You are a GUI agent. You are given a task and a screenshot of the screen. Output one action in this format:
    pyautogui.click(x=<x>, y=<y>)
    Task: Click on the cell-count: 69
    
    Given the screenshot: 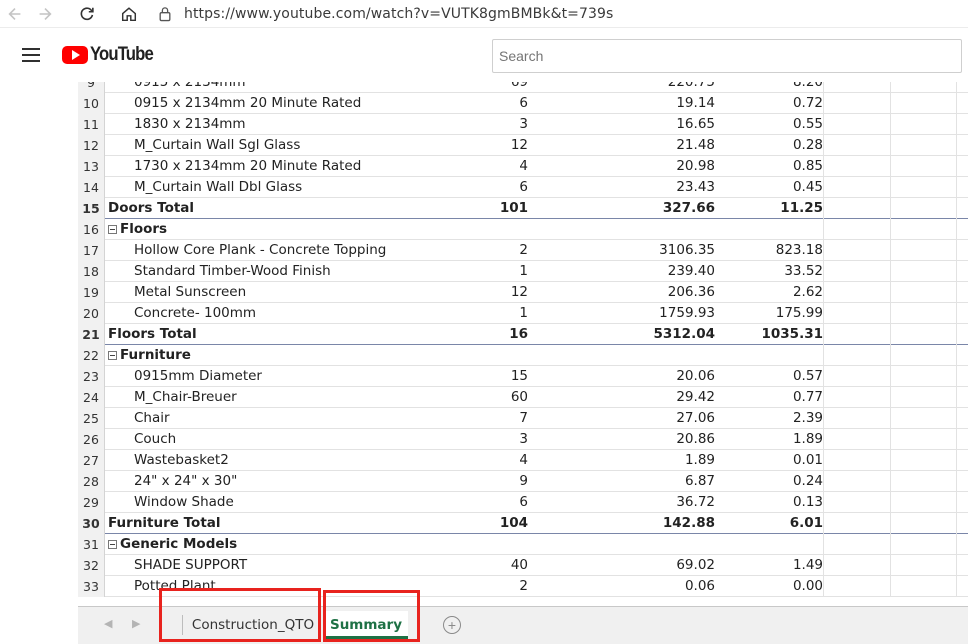 What is the action you would take?
    pyautogui.click(x=503, y=87)
    